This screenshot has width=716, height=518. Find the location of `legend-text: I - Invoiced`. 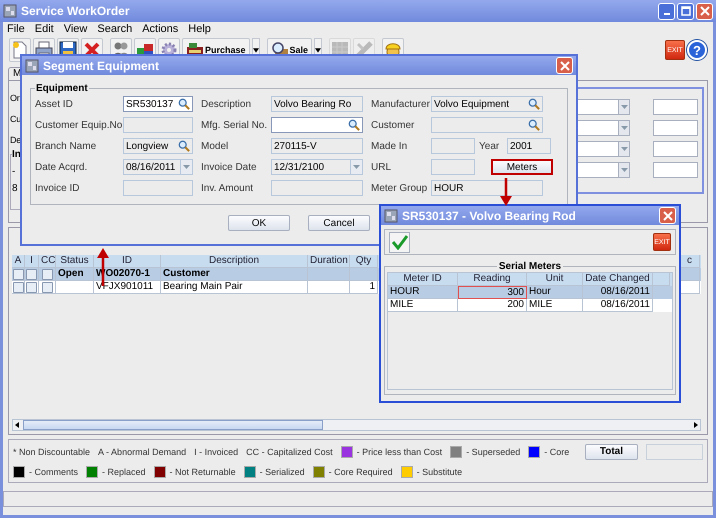

legend-text: I - Invoiced is located at coordinates (216, 451).